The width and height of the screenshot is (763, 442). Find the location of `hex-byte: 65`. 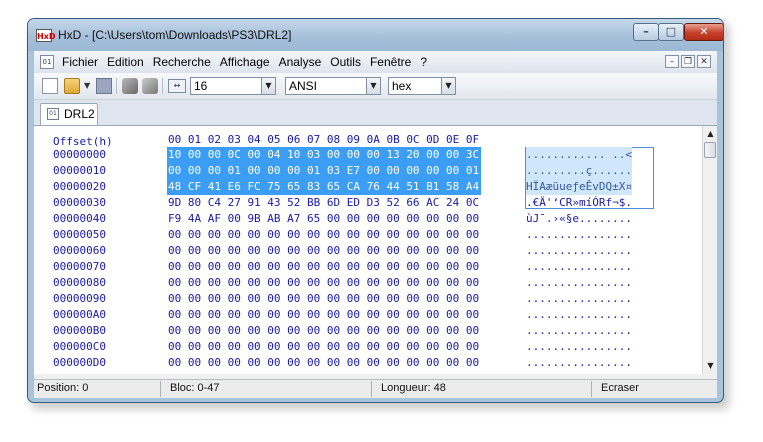

hex-byte: 65 is located at coordinates (314, 219).